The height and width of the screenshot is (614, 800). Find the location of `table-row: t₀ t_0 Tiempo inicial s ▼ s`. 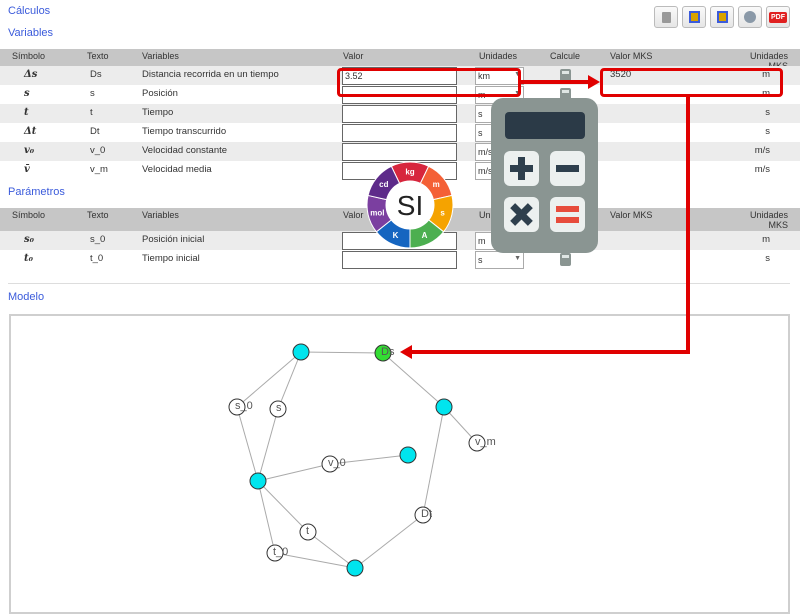

table-row: t₀ t_0 Tiempo inicial s ▼ s is located at coordinates (400, 259).